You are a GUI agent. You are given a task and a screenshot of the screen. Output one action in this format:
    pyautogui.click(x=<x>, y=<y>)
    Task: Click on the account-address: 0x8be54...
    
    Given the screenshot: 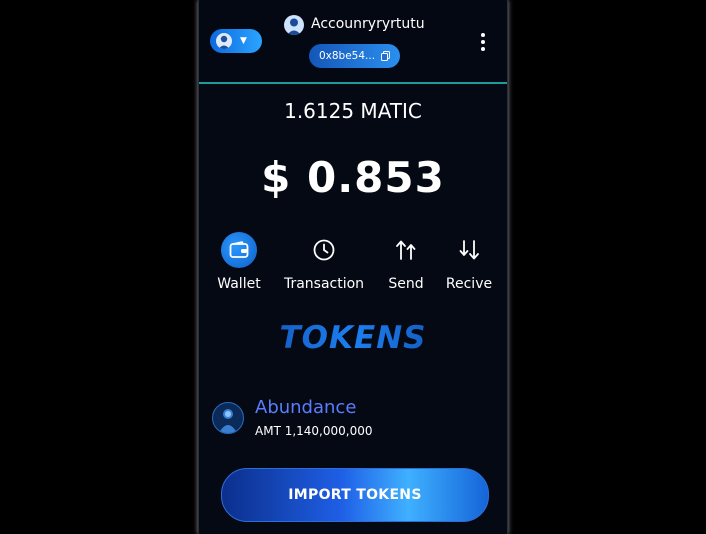 What is the action you would take?
    pyautogui.click(x=347, y=56)
    